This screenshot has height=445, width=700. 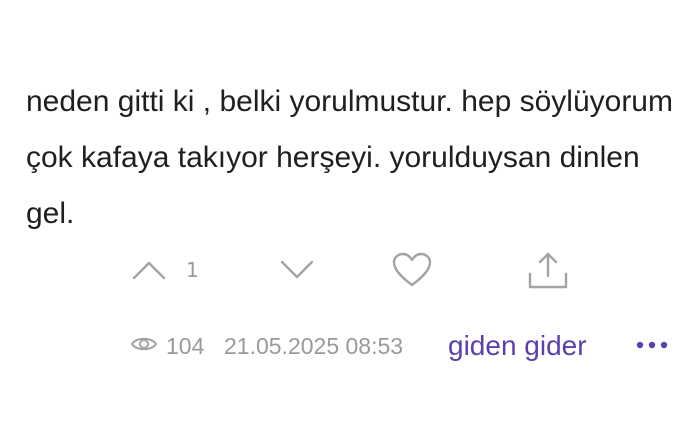 I want to click on upvote-count: 1, so click(x=192, y=270).